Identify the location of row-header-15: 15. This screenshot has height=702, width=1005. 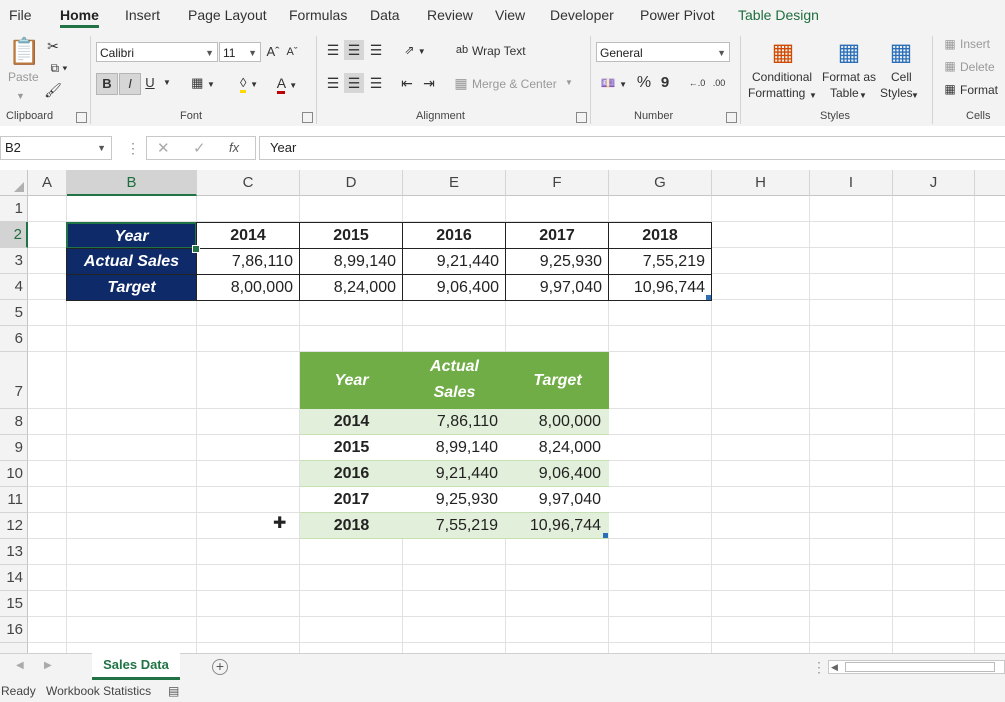
(14, 604).